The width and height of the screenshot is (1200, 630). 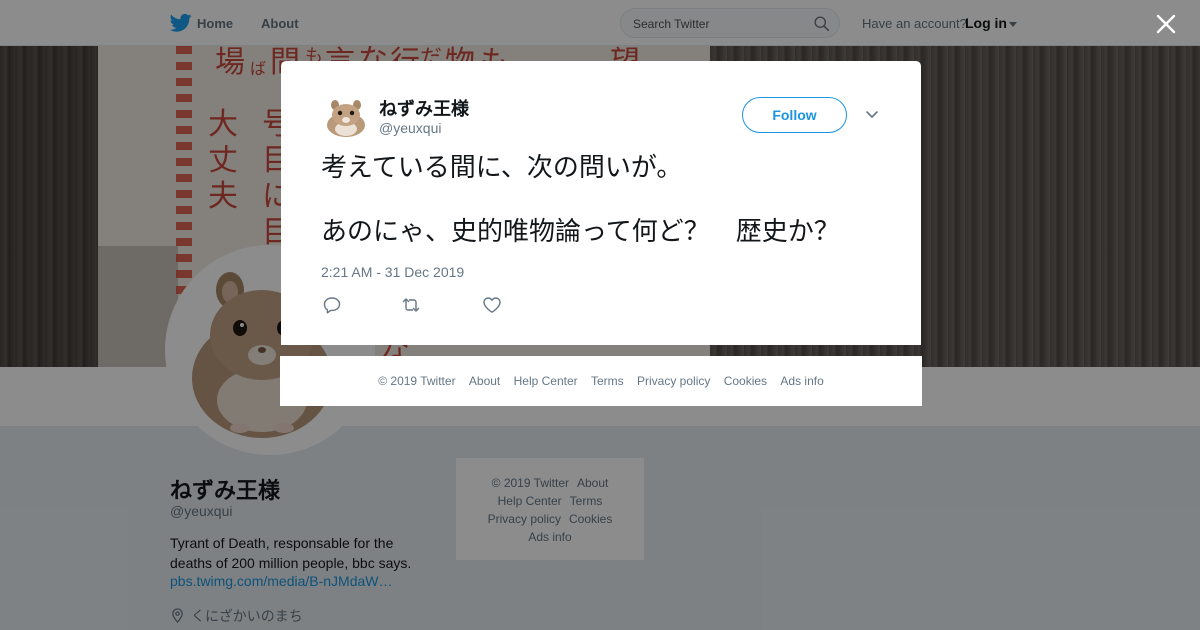 What do you see at coordinates (607, 381) in the screenshot?
I see `footer-terms-link: Terms` at bounding box center [607, 381].